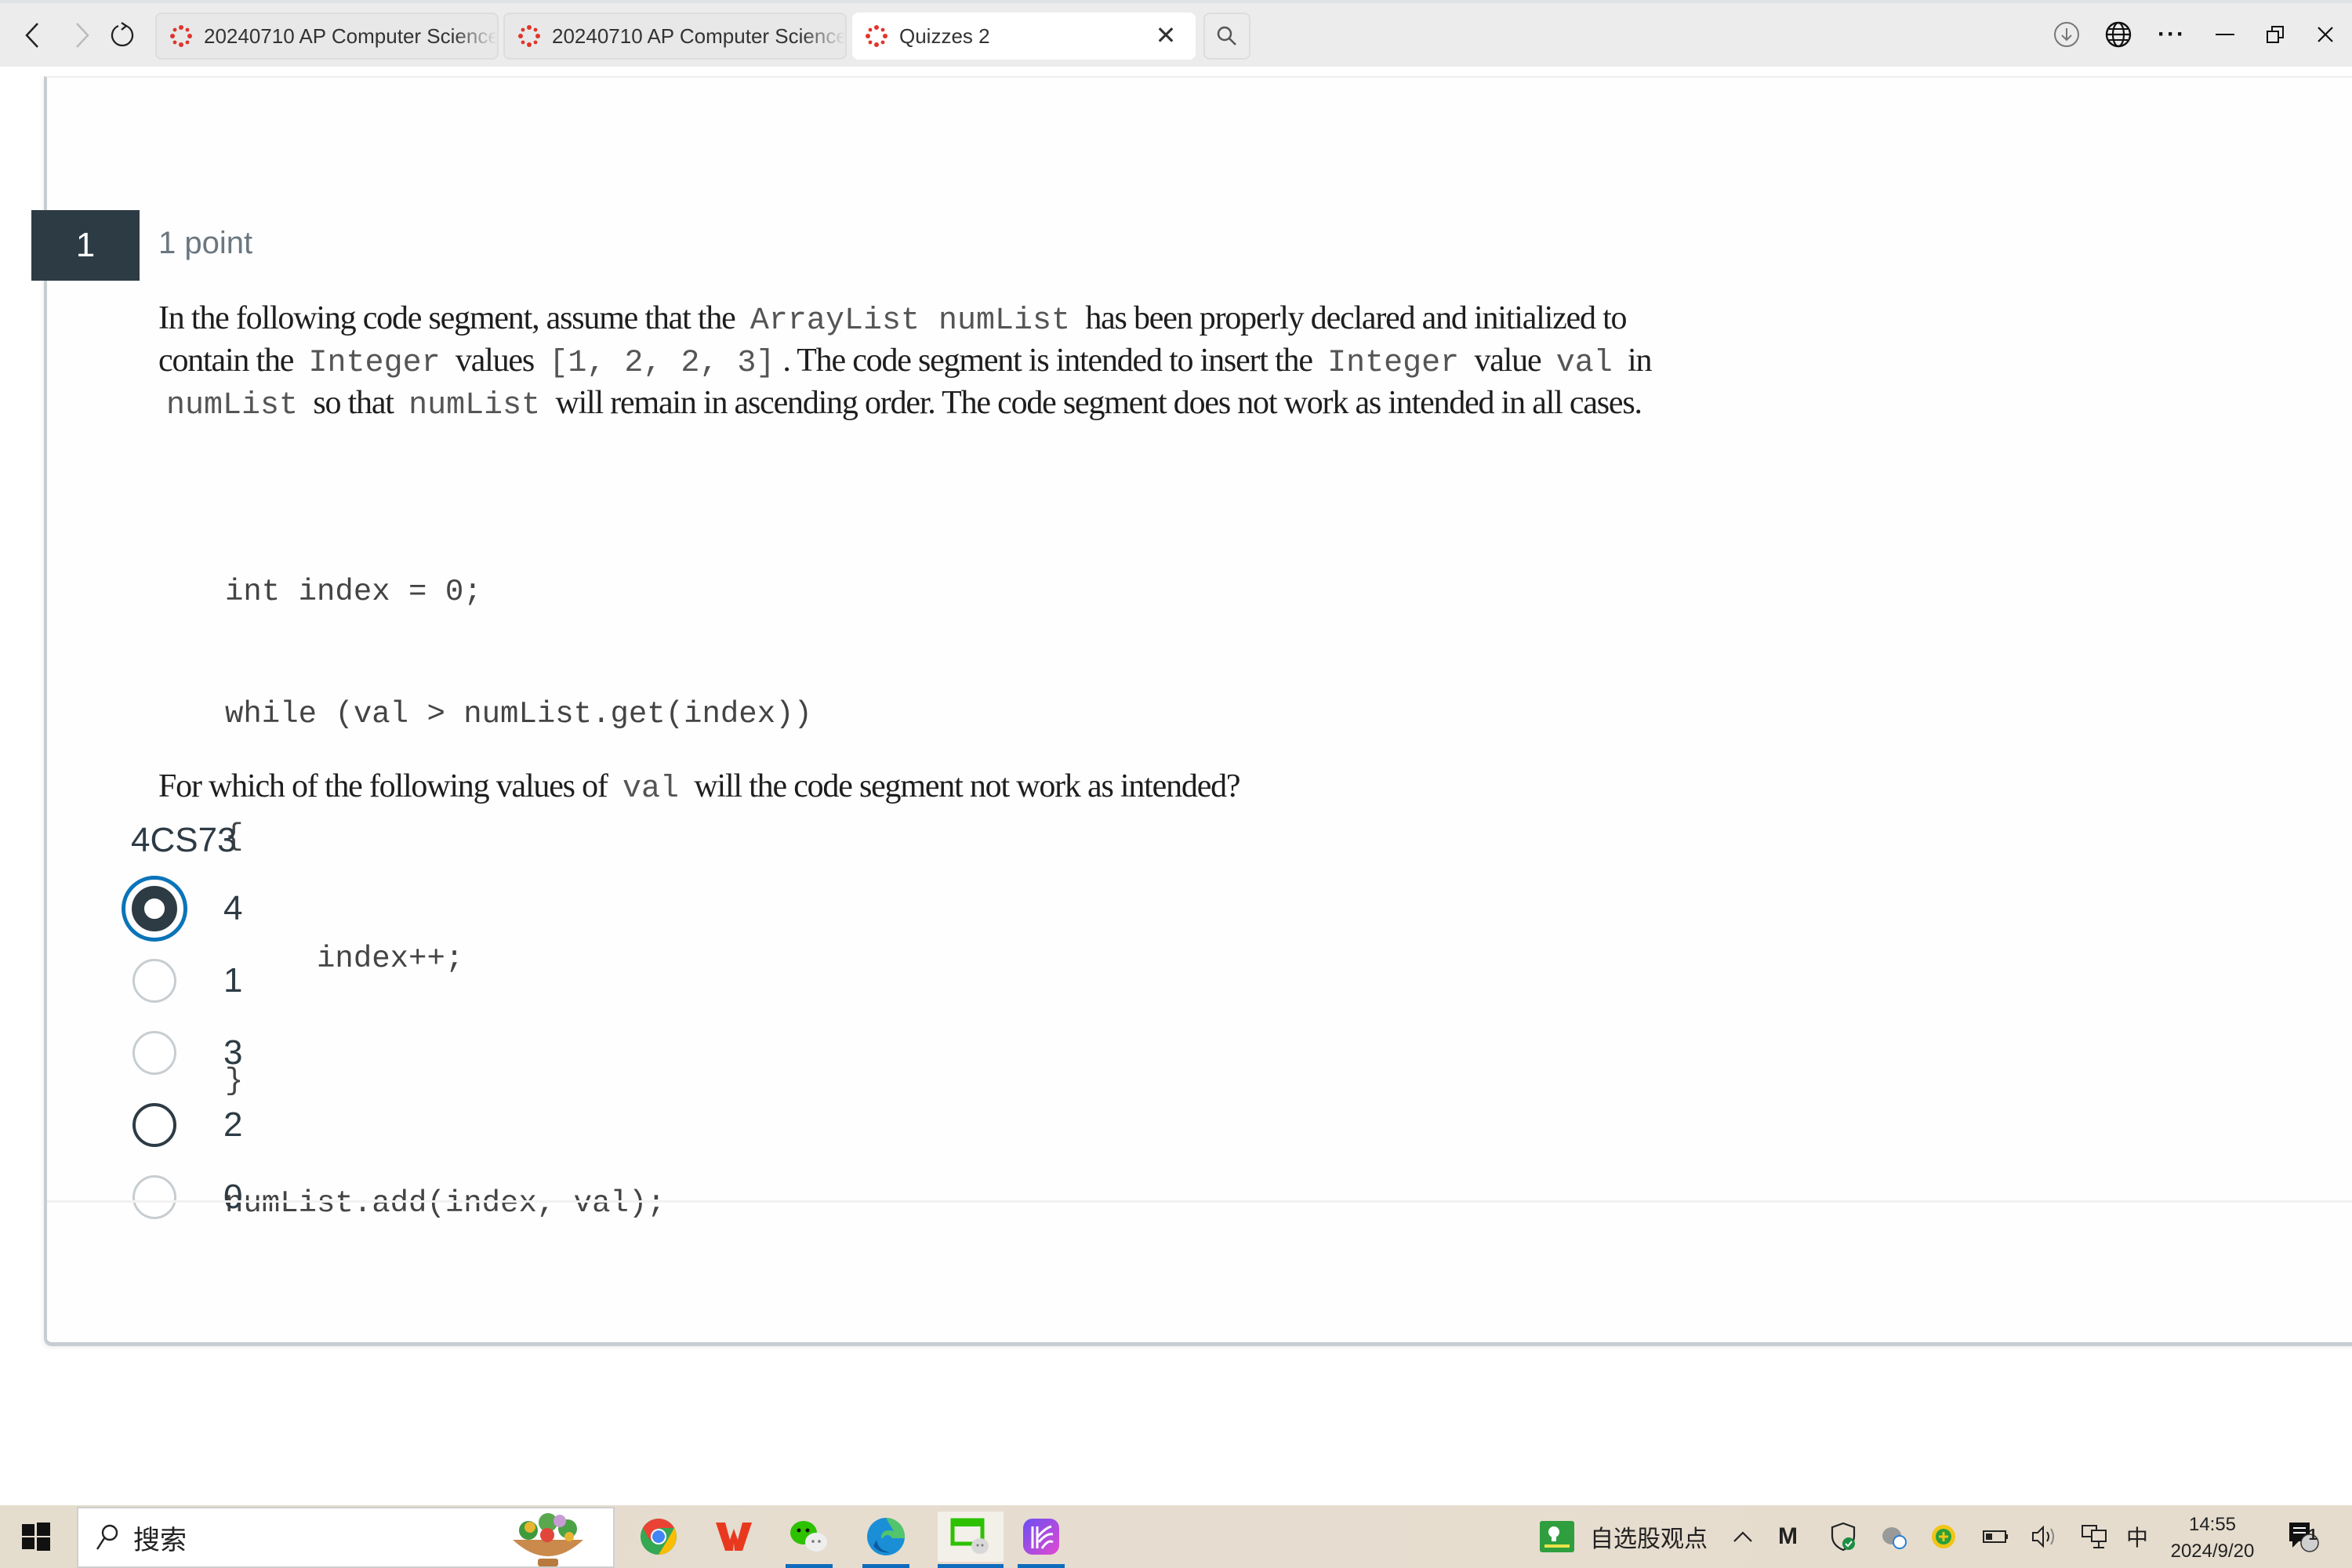 The width and height of the screenshot is (2352, 1568). I want to click on tray-volume, so click(2045, 1536).